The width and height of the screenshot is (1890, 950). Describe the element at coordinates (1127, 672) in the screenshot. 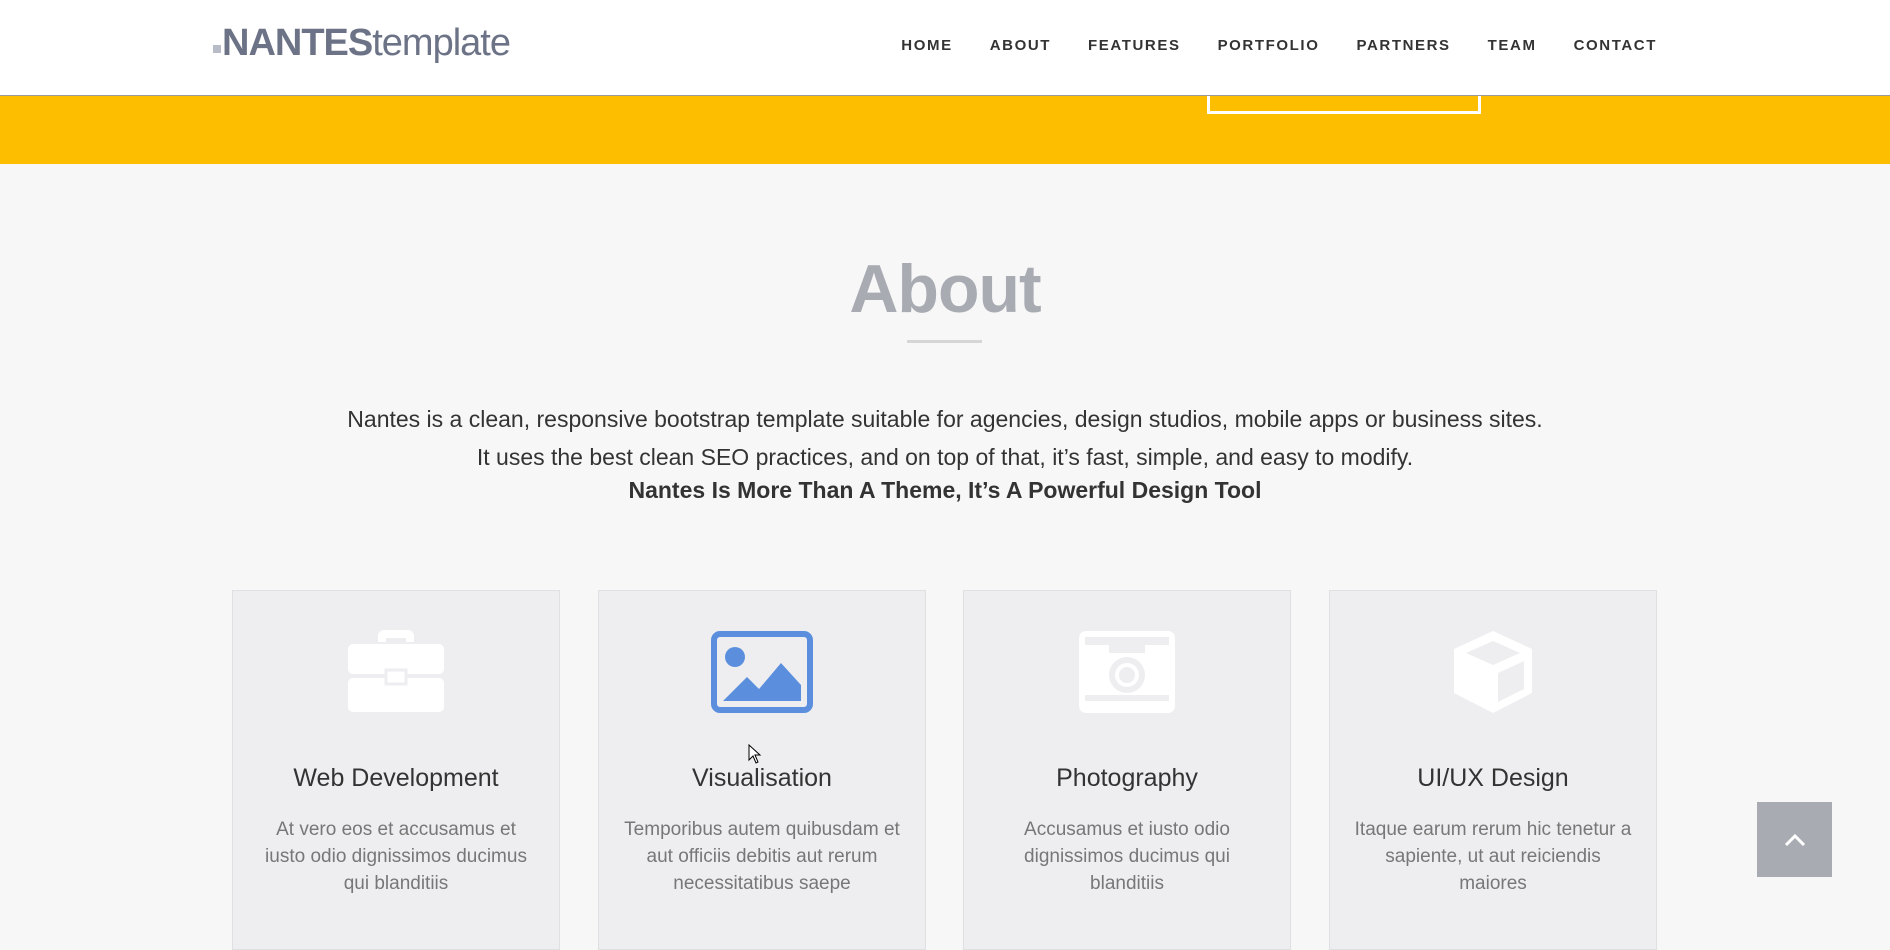

I see `camera-icon` at that location.